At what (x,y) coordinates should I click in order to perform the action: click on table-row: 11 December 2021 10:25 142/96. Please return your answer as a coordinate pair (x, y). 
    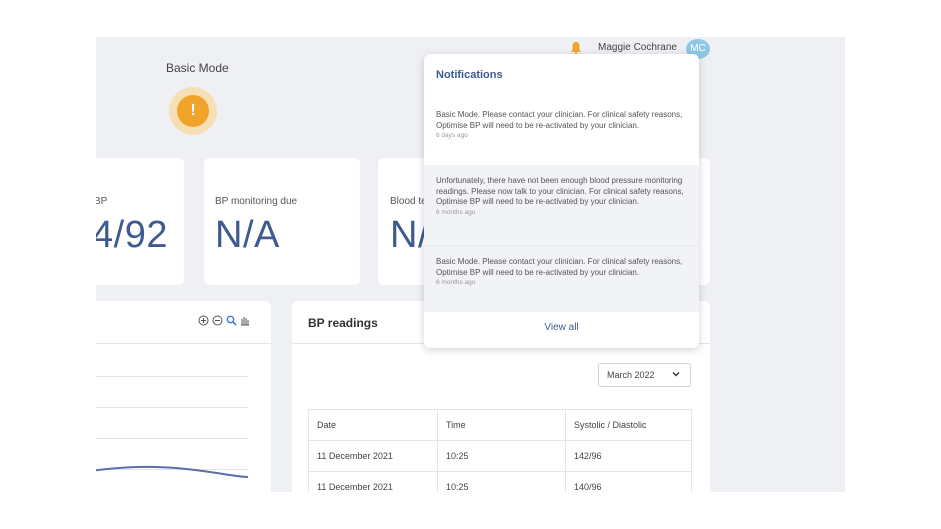
    Looking at the image, I should click on (500, 456).